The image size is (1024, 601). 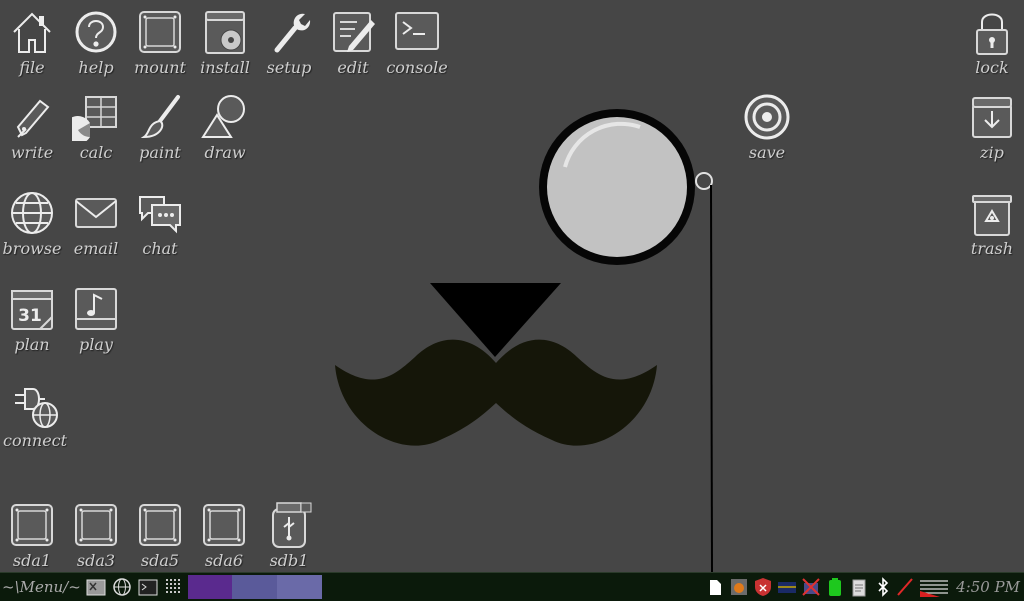 I want to click on write-desktop-icon: write, so click(x=32, y=129).